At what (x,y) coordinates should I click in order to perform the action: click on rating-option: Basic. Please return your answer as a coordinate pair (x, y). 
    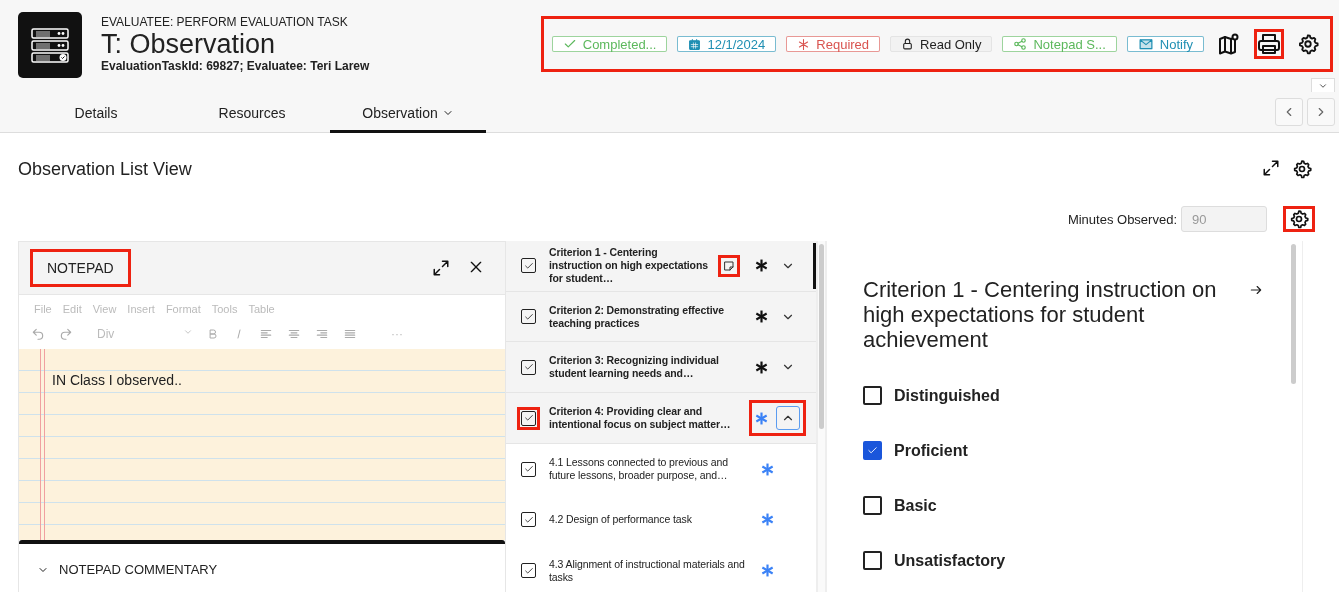
    Looking at the image, I should click on (1082, 505).